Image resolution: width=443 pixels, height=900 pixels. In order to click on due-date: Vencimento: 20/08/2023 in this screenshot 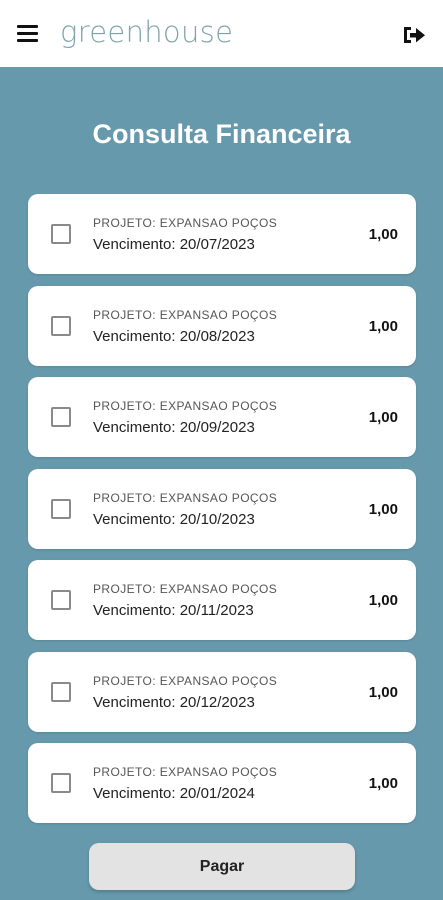, I will do `click(174, 336)`.